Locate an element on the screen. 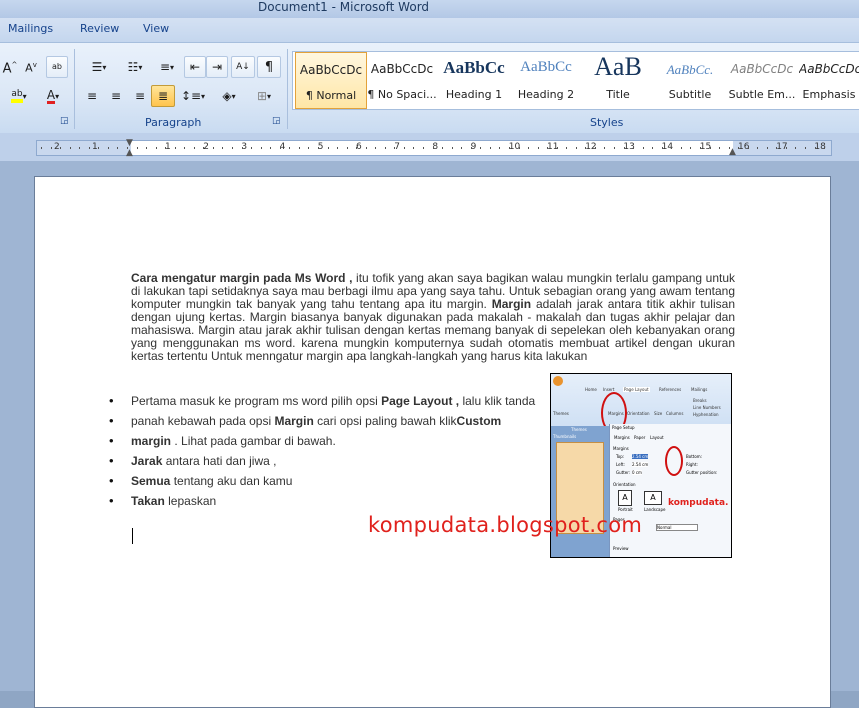  style-title: AaB Title is located at coordinates (618, 79).